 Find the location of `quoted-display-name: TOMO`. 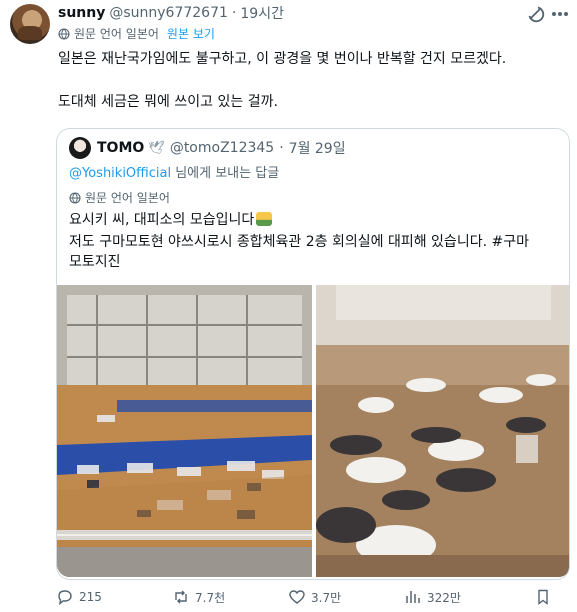

quoted-display-name: TOMO is located at coordinates (120, 148).